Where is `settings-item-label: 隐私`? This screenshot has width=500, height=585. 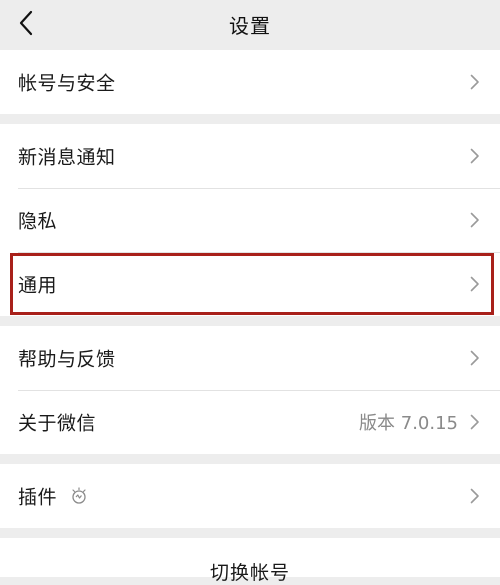 settings-item-label: 隐私 is located at coordinates (38, 221).